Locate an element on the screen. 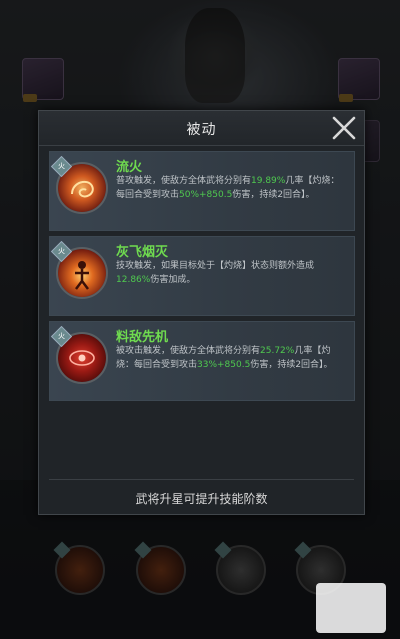 This screenshot has width=400, height=639. close-button is located at coordinates (344, 128).